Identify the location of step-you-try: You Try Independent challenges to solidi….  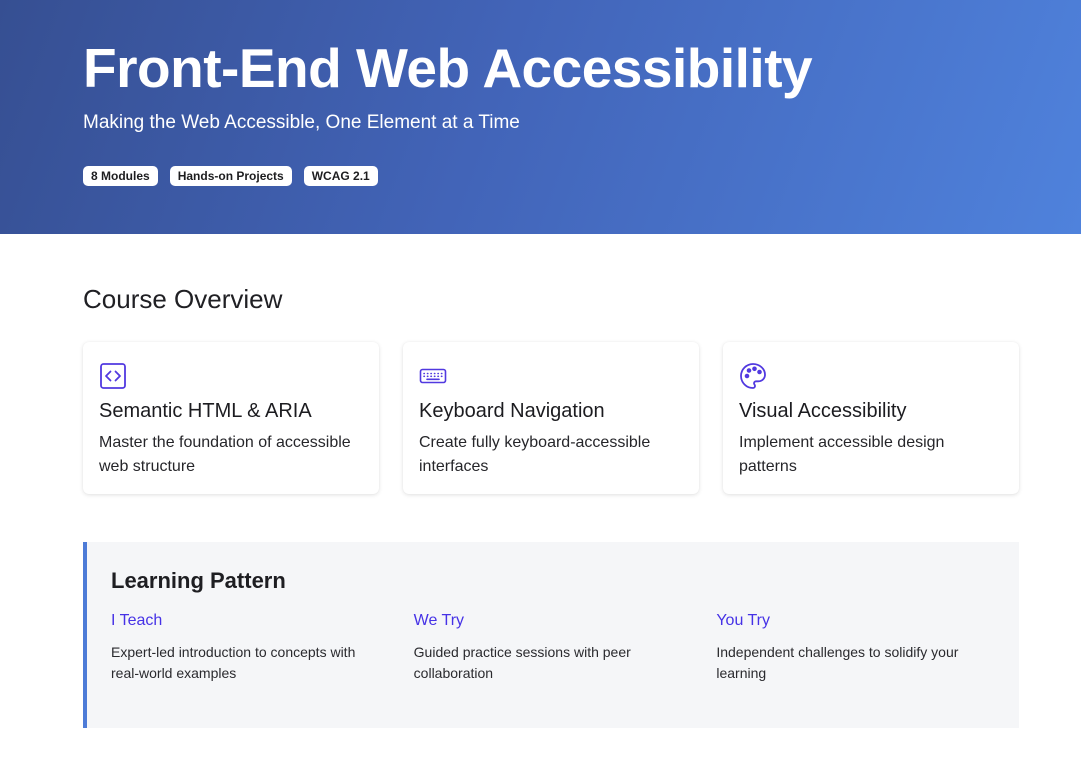
(867, 647).